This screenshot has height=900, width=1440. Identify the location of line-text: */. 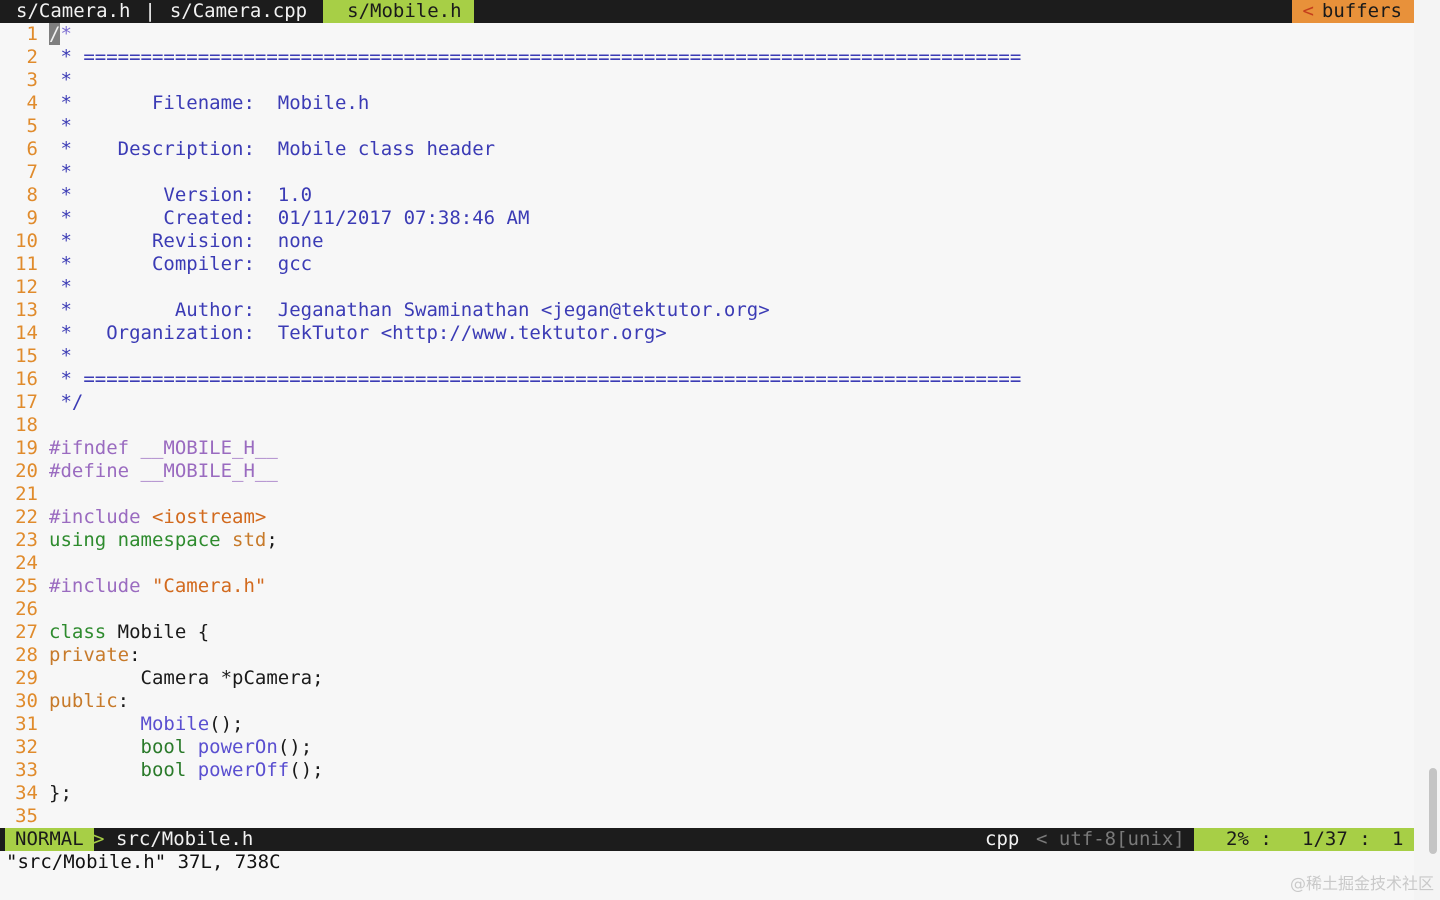
(66, 402).